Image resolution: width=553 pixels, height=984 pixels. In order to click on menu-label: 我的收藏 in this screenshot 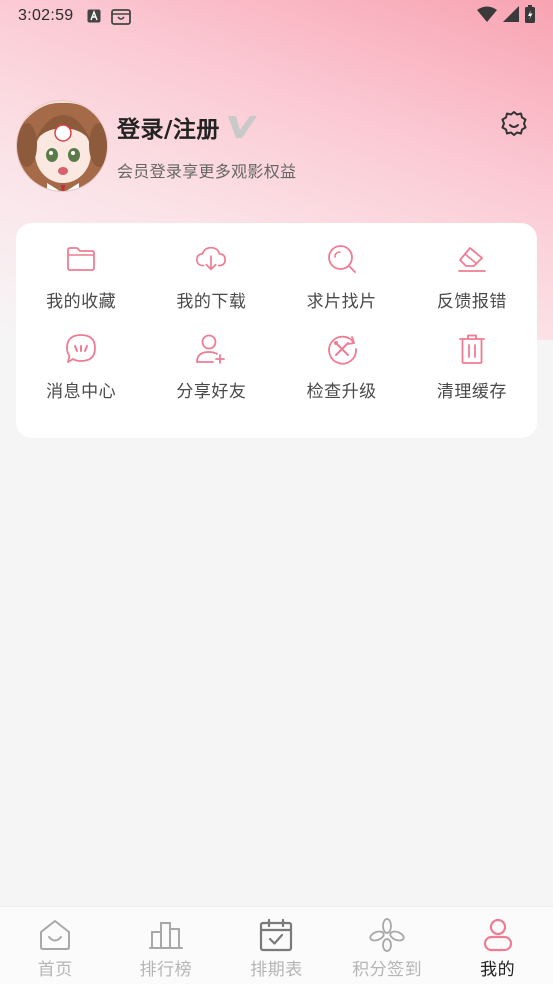, I will do `click(81, 302)`.